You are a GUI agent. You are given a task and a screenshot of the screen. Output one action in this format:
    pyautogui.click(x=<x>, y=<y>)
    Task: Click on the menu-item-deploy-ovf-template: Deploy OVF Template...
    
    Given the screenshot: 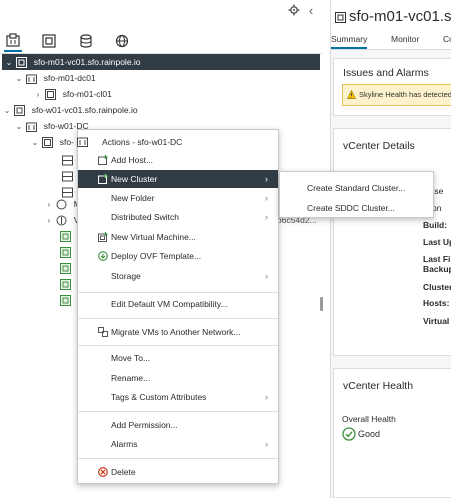 What is the action you would take?
    pyautogui.click(x=178, y=256)
    